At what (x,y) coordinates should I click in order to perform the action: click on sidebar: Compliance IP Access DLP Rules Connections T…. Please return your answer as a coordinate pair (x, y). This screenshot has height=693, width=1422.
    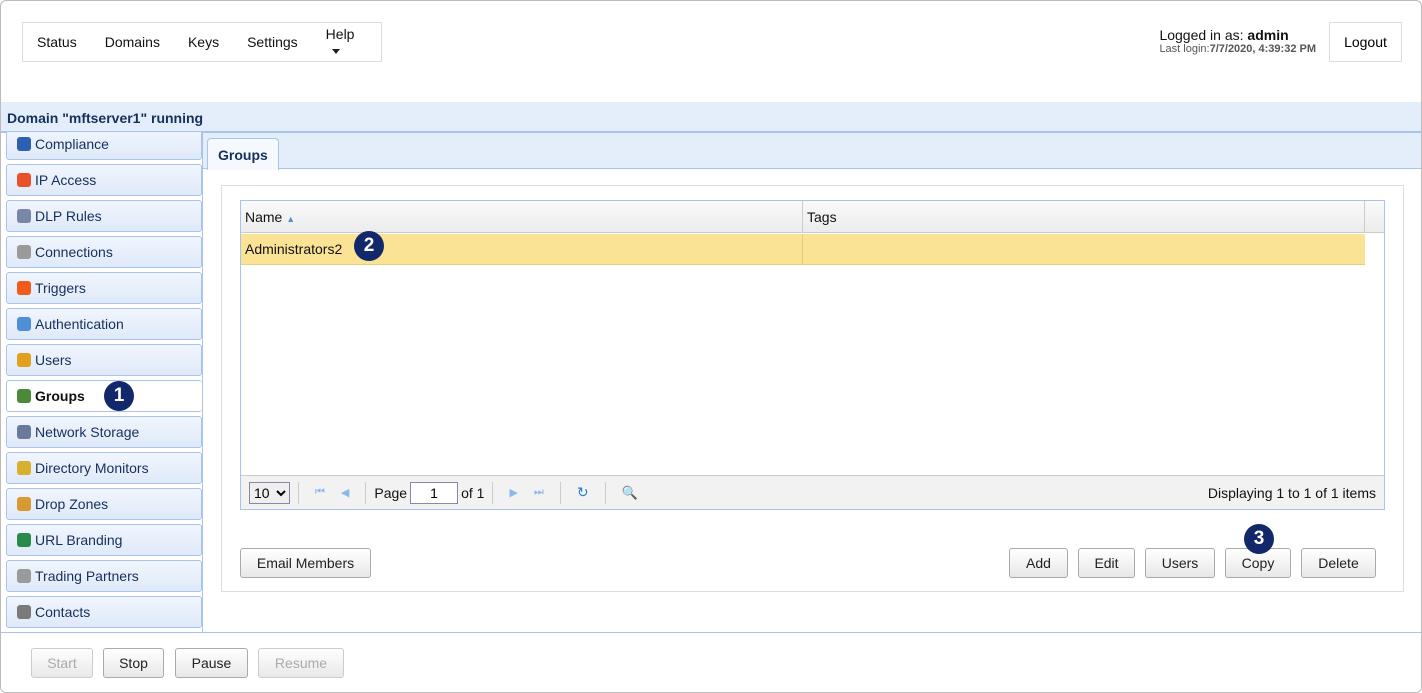
    Looking at the image, I should click on (104, 382).